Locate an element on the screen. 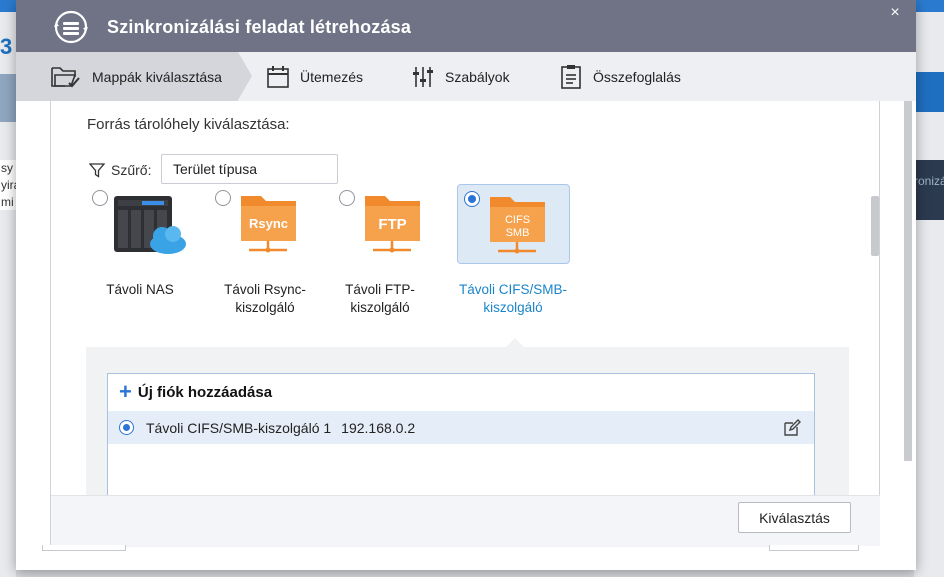  background-right-block is located at coordinates (929, 92).